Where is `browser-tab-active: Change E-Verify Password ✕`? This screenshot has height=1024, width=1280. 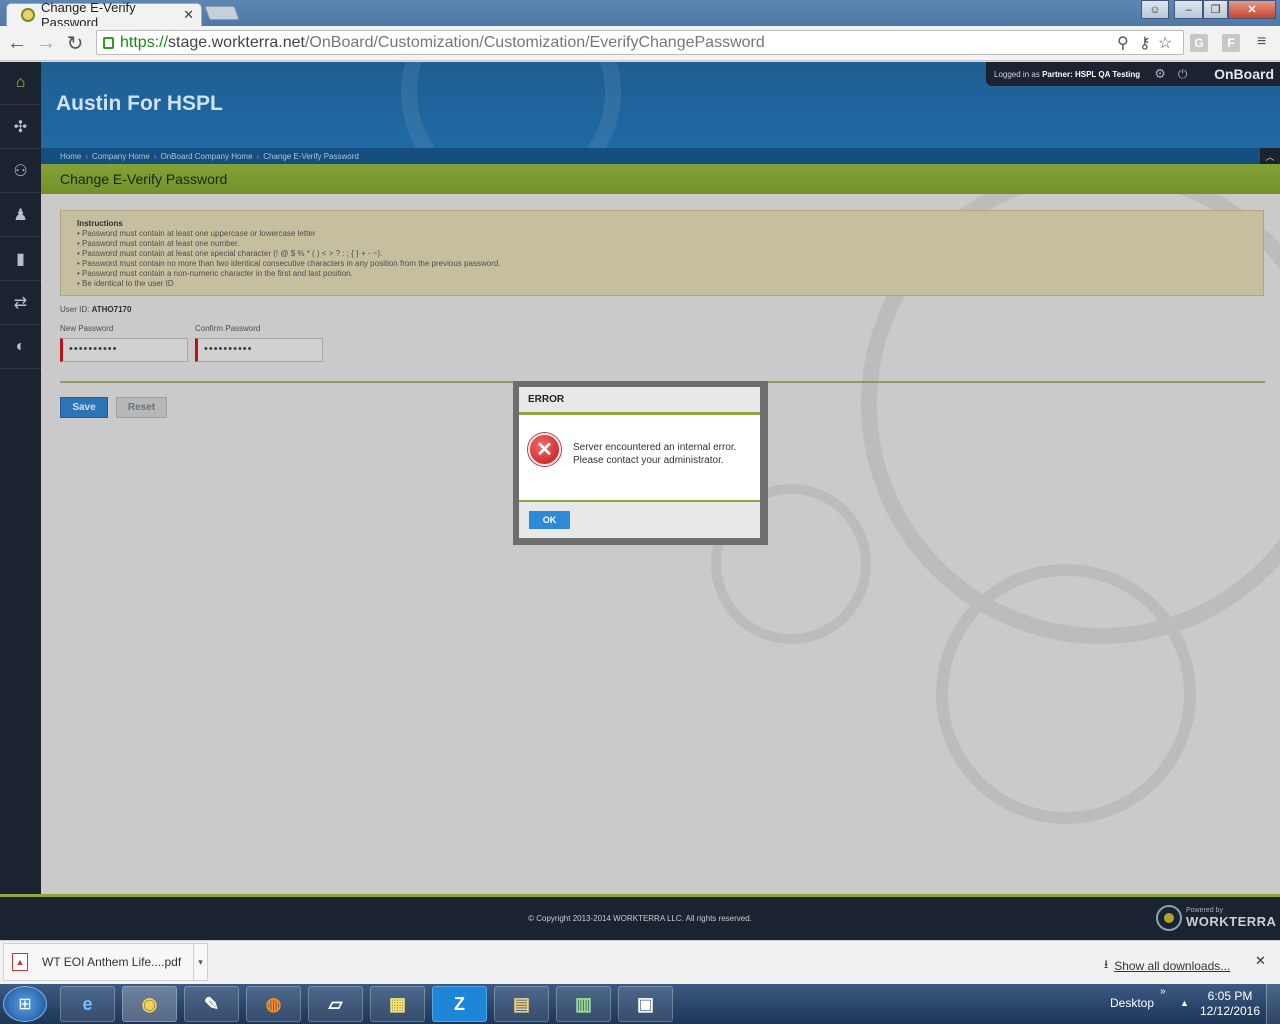
browser-tab-active: Change E-Verify Password ✕ is located at coordinates (104, 15).